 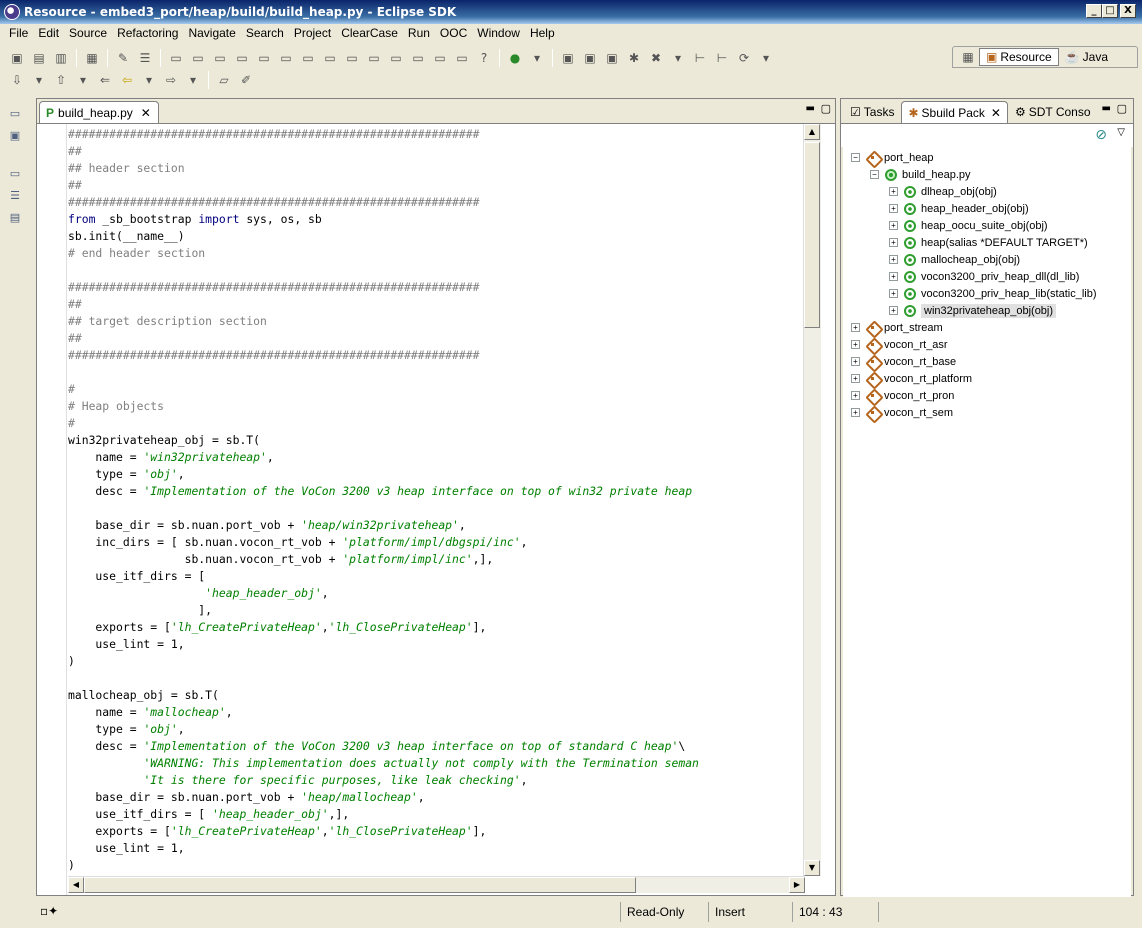 What do you see at coordinates (176, 58) in the screenshot?
I see `action1-icon: ▭` at bounding box center [176, 58].